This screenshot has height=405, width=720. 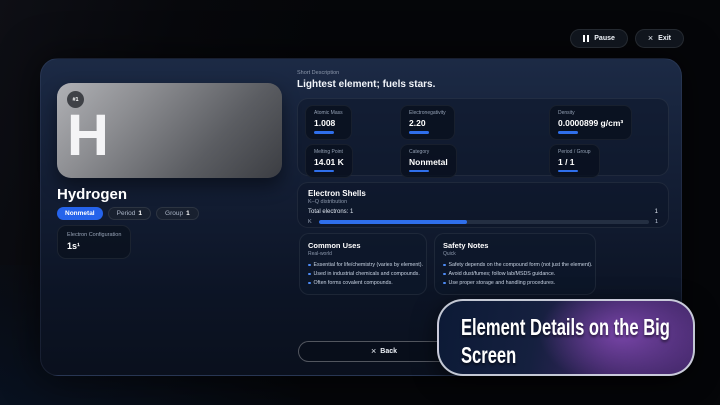 I want to click on electron-configuration-label: Electron Configuration, so click(x=94, y=235).